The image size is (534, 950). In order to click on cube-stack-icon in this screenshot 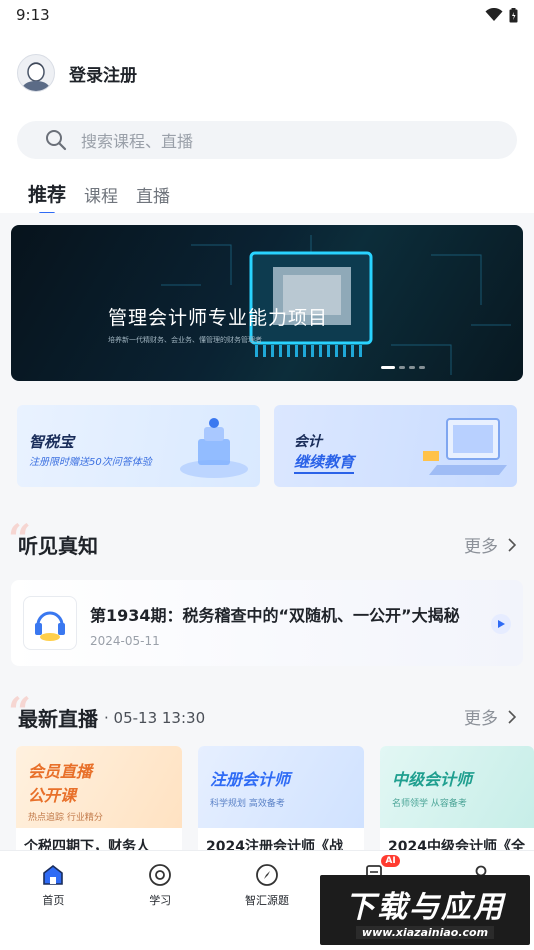, I will do `click(214, 448)`.